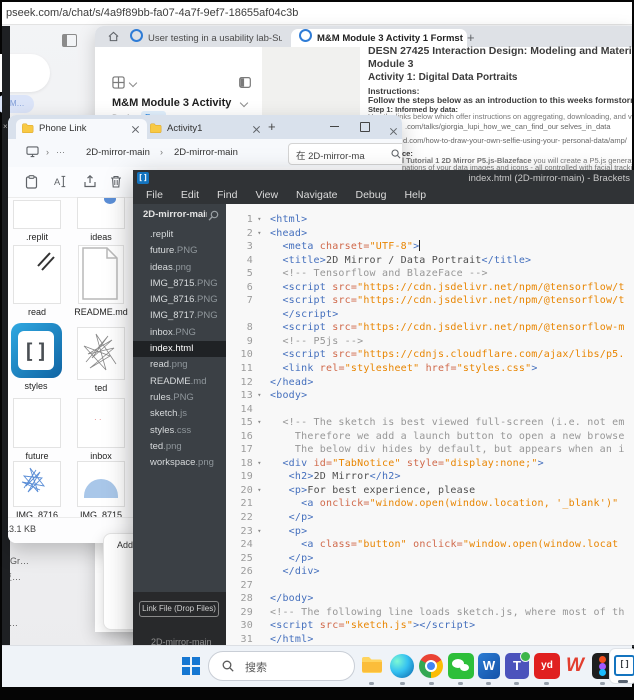 This screenshot has width=634, height=700. Describe the element at coordinates (179, 447) in the screenshot. I see `sidebar-file-ted.png: ted.png` at that location.